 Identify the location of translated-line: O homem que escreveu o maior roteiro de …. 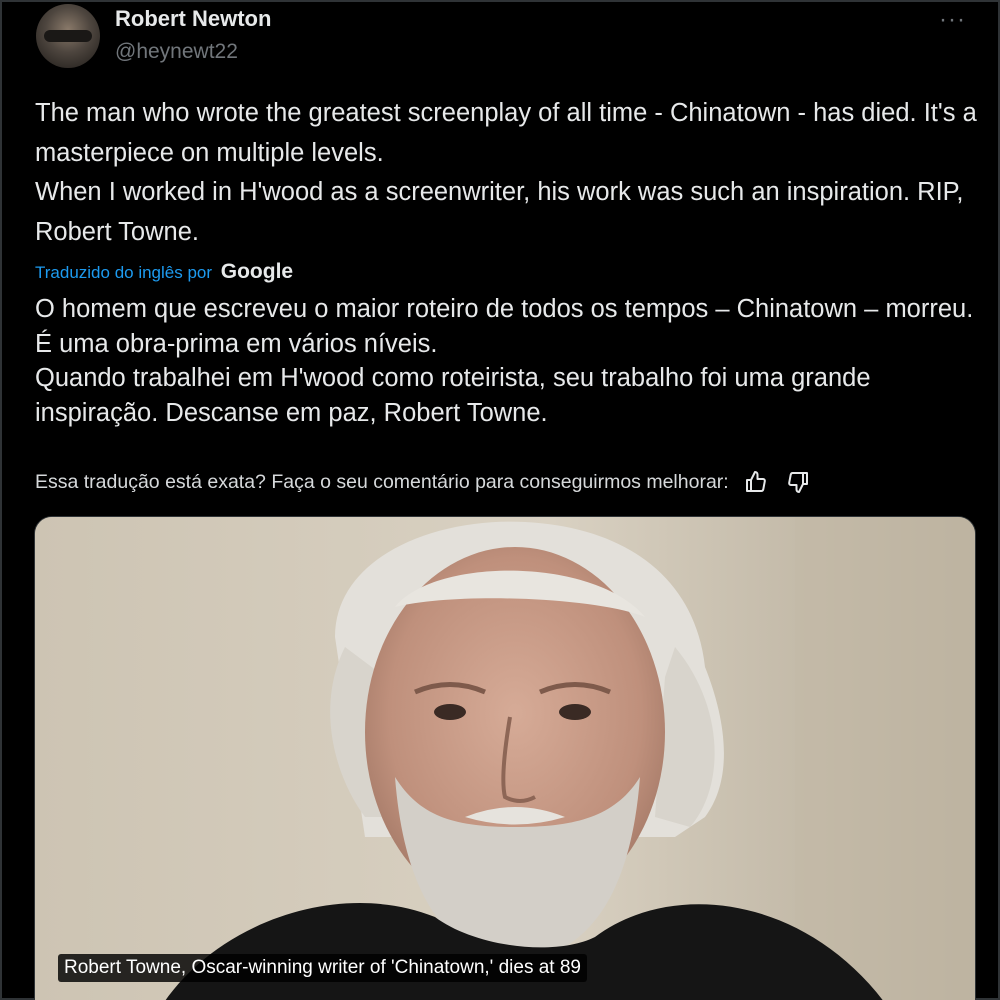
(504, 326).